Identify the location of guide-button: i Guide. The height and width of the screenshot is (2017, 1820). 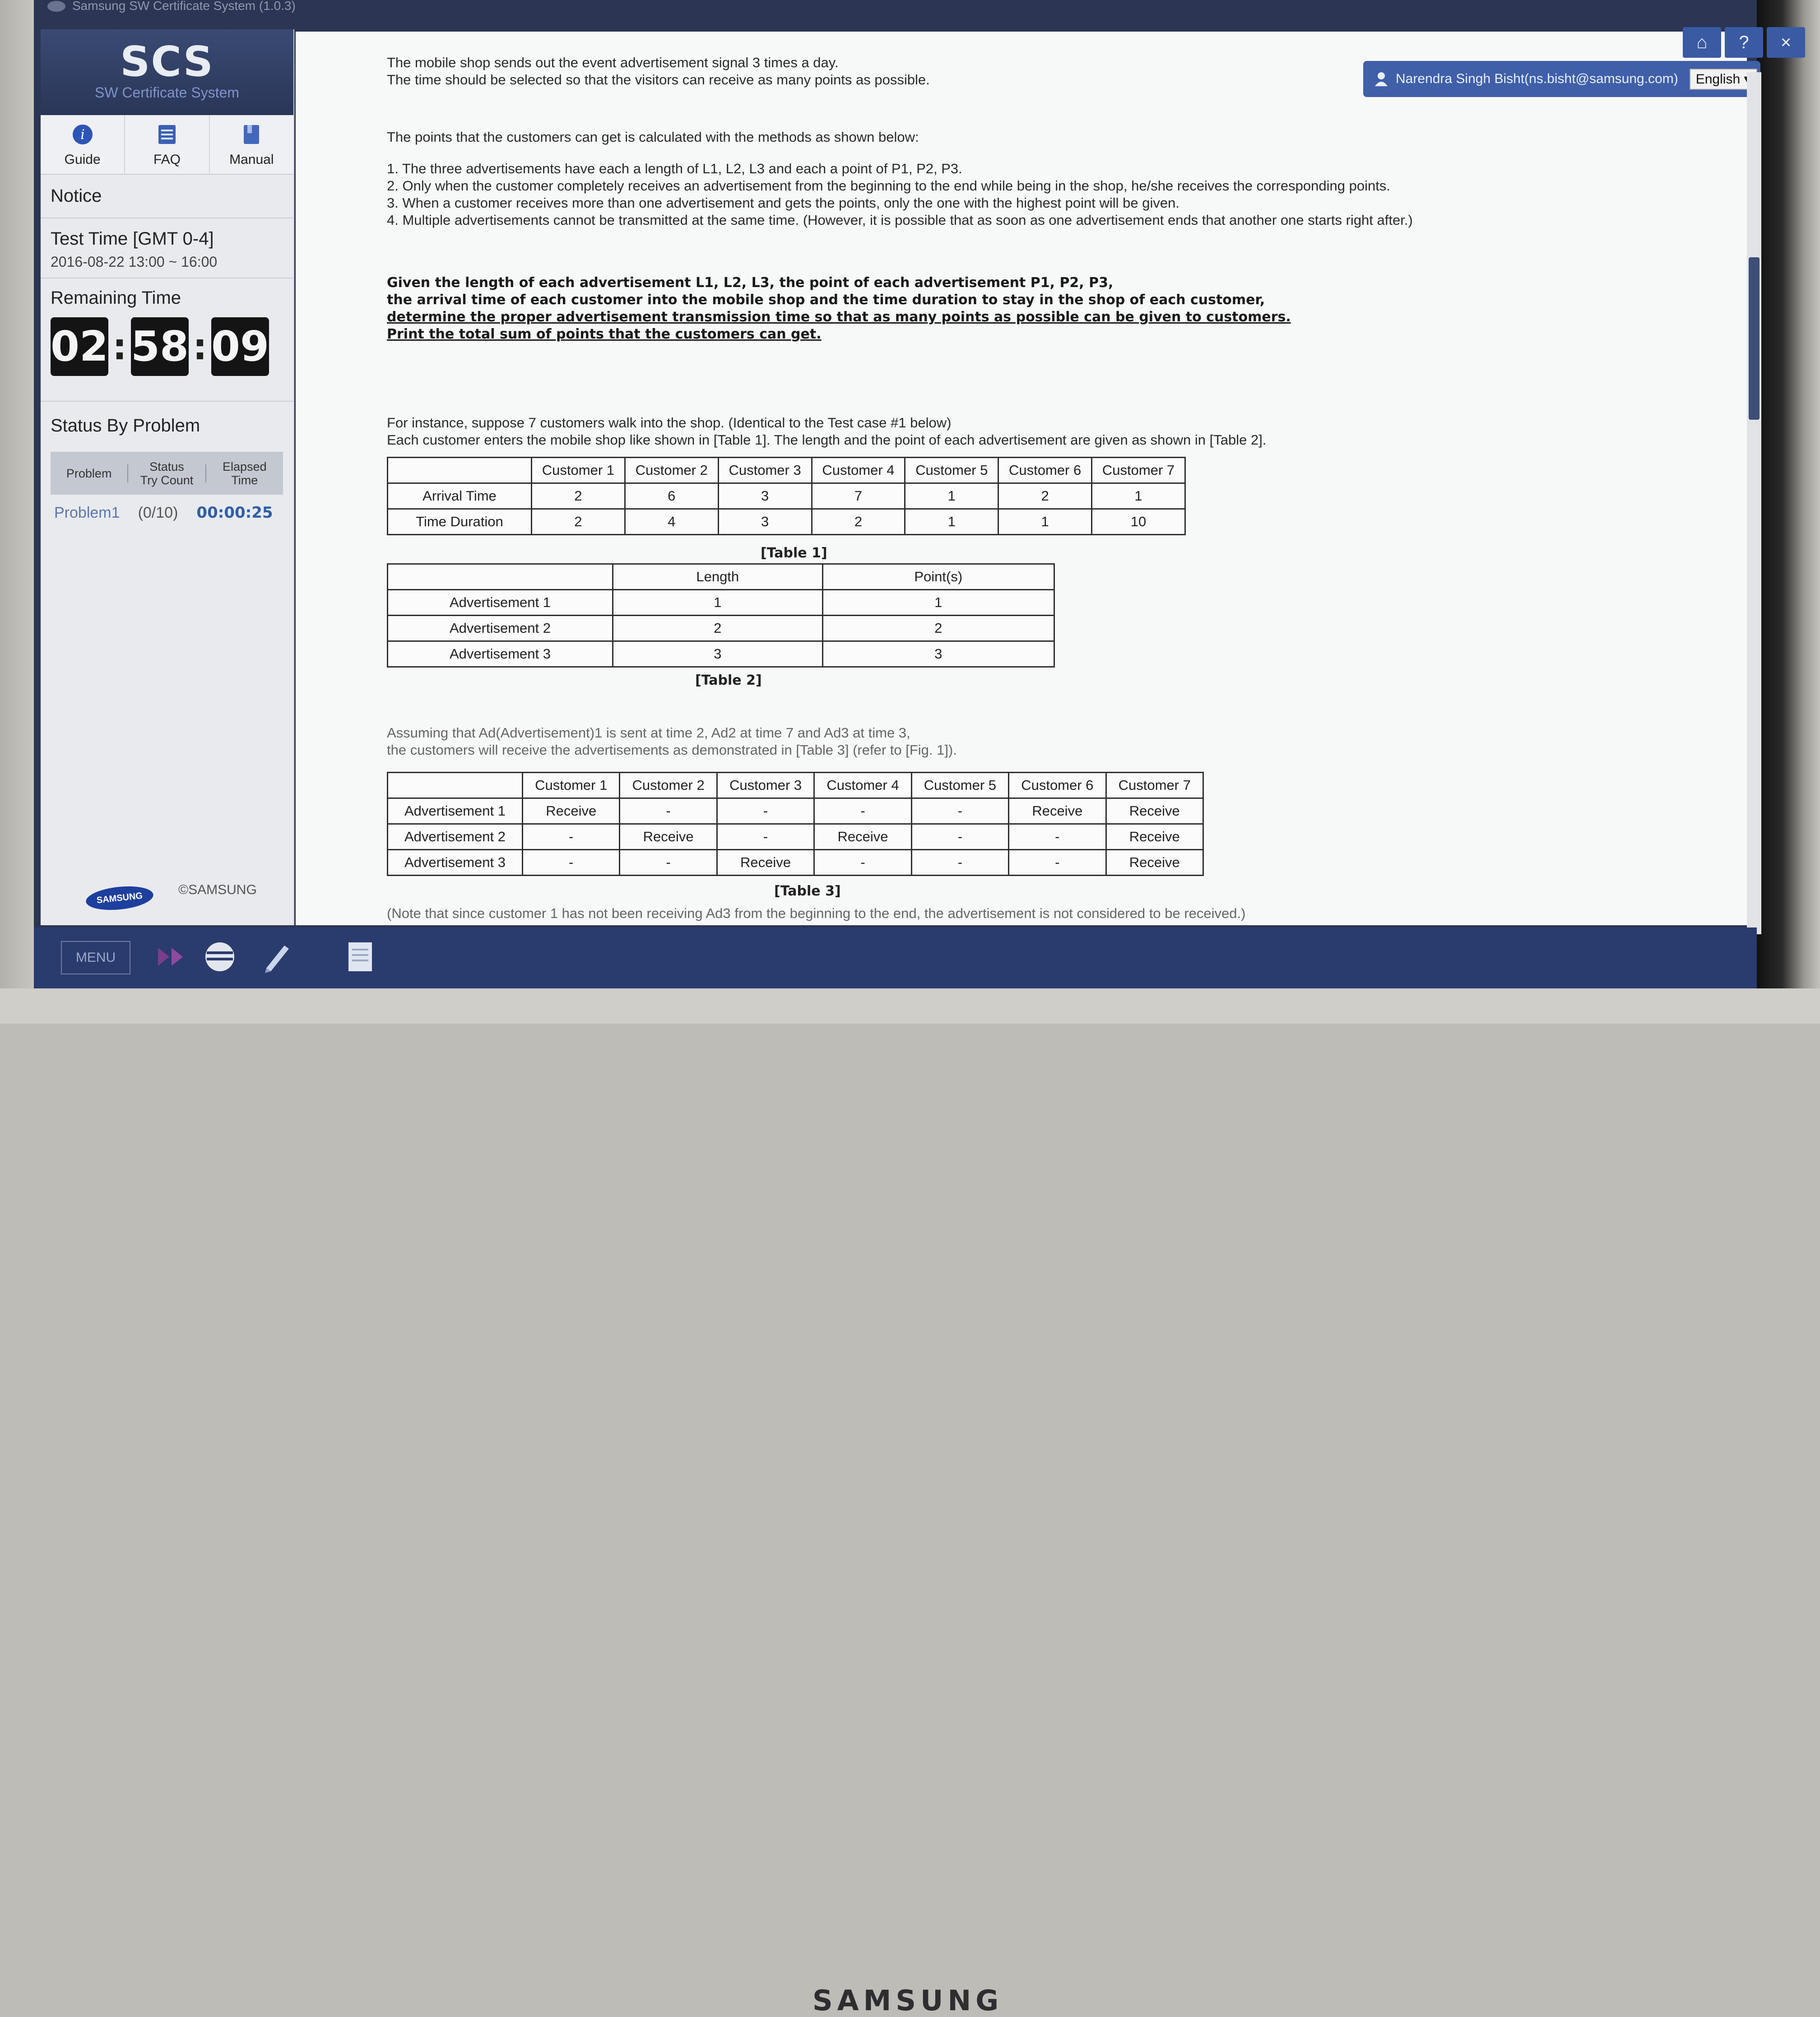
(83, 145).